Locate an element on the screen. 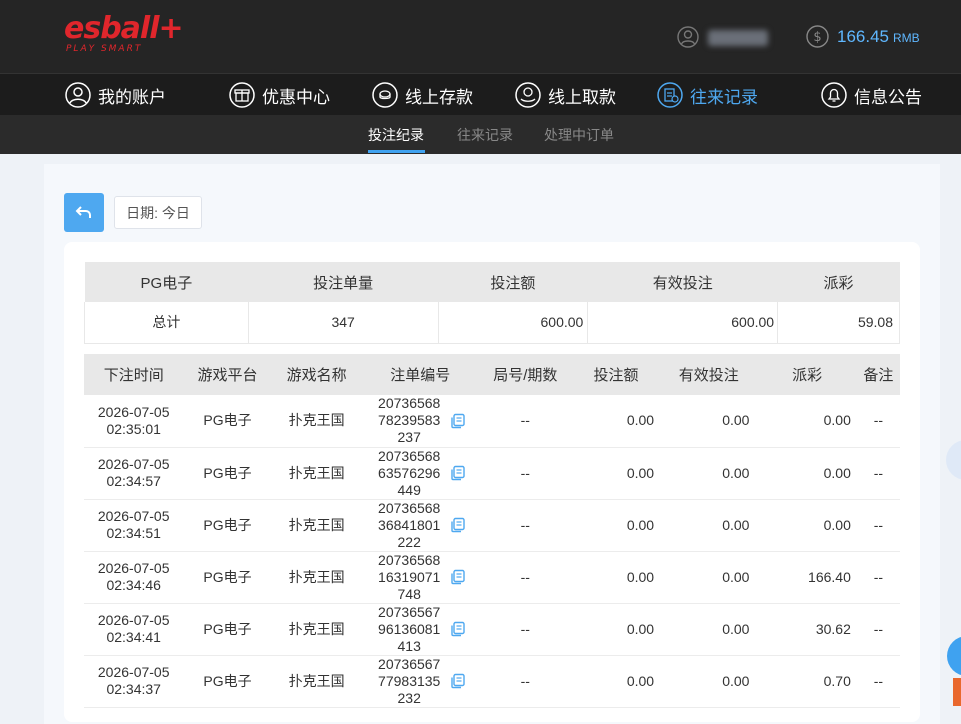 The image size is (961, 724). summary-cell: 347 is located at coordinates (343, 323).